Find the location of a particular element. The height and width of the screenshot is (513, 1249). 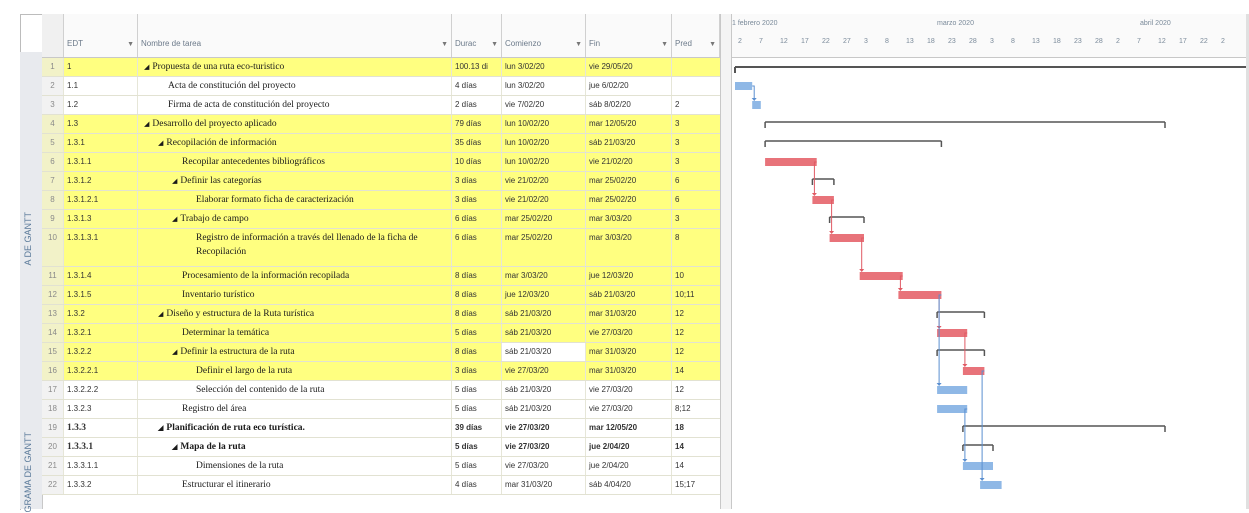

start-cell: mar 3/03/20 is located at coordinates (544, 276).